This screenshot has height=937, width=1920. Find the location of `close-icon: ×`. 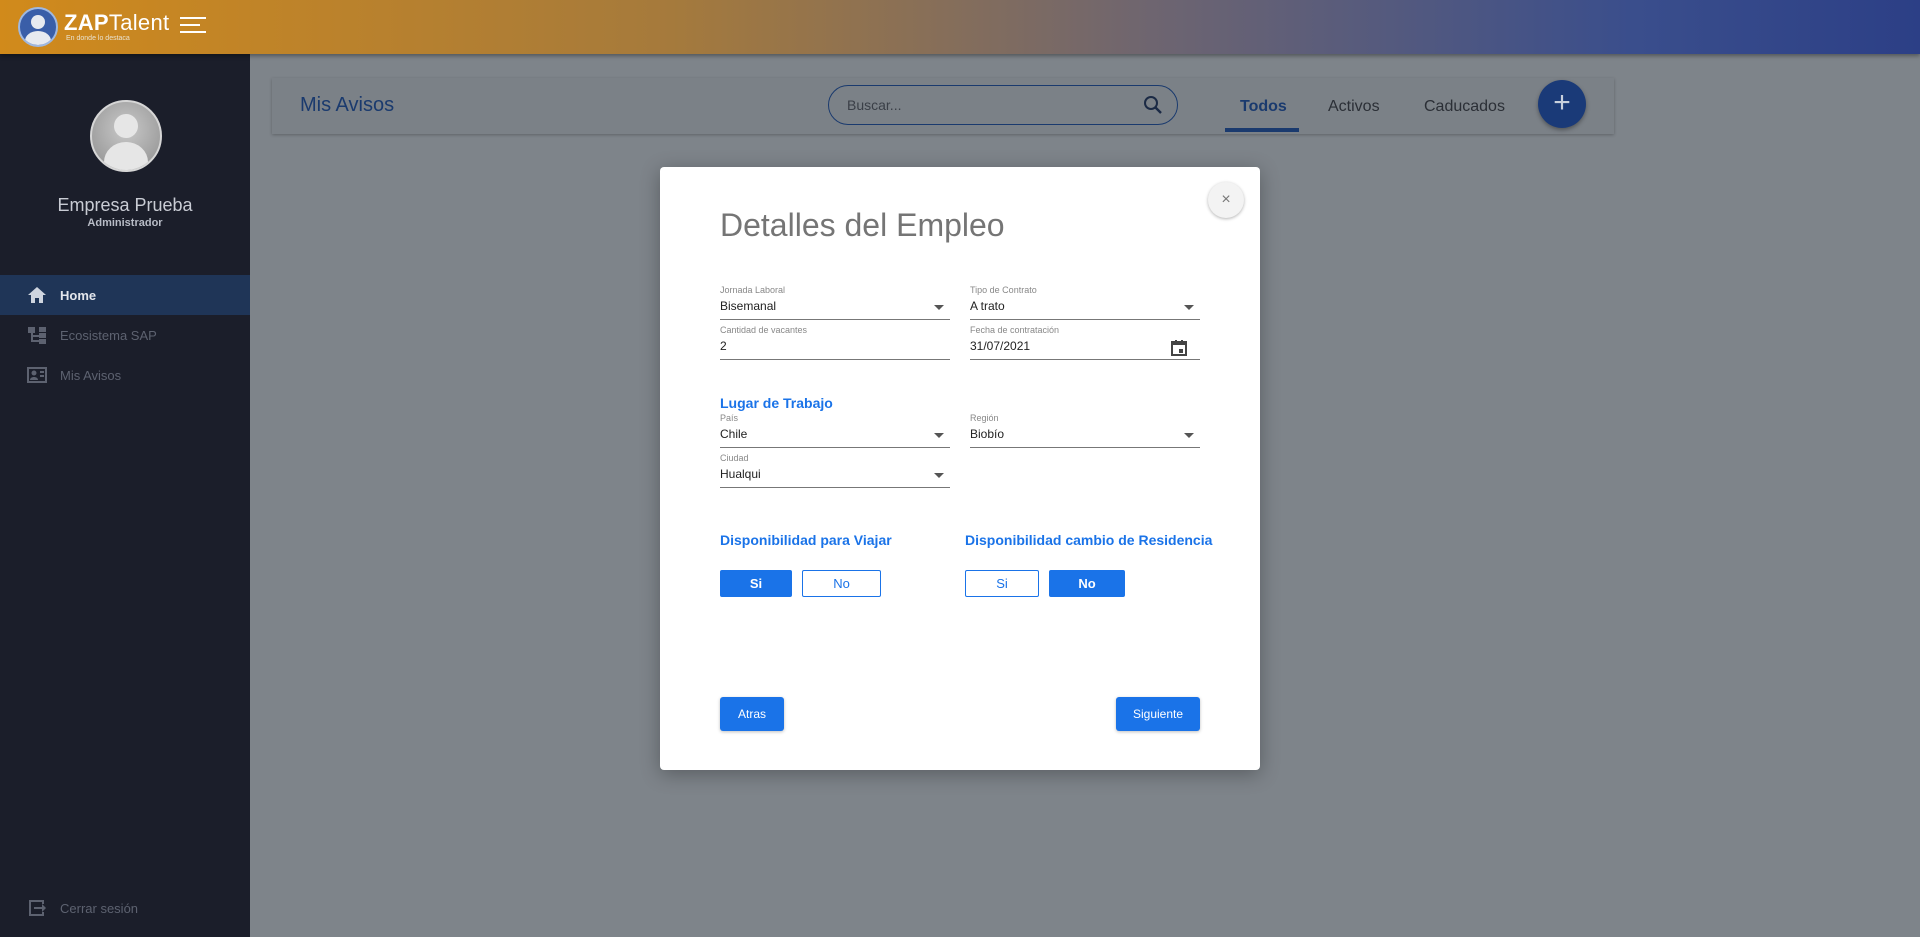

close-icon: × is located at coordinates (1226, 200).